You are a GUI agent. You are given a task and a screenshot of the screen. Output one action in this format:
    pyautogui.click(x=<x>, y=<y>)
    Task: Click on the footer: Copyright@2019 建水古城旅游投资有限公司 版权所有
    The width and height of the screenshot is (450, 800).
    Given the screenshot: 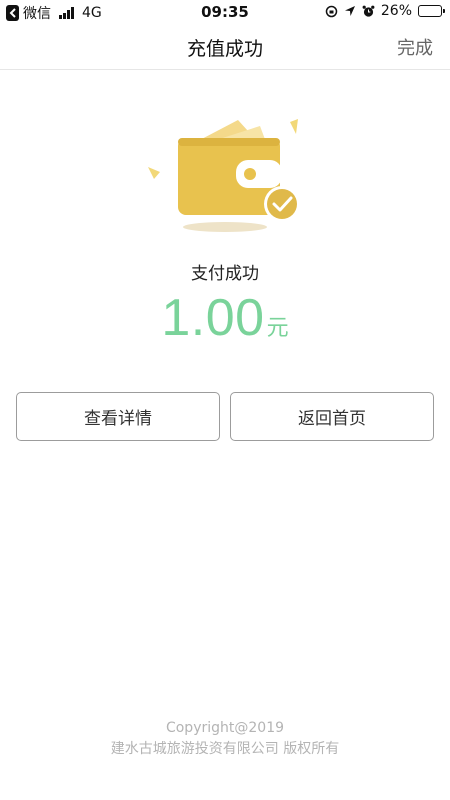 What is the action you would take?
    pyautogui.click(x=225, y=739)
    